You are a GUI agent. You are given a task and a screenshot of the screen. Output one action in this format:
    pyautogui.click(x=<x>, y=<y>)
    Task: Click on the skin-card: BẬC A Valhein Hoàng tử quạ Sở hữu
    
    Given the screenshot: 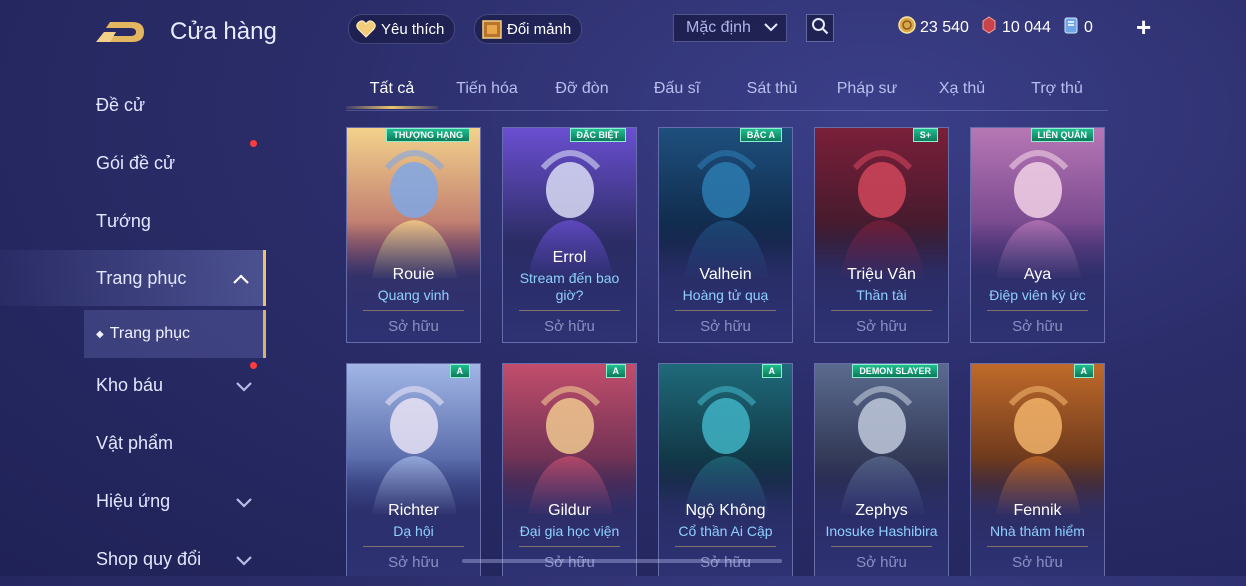 What is the action you would take?
    pyautogui.click(x=725, y=235)
    